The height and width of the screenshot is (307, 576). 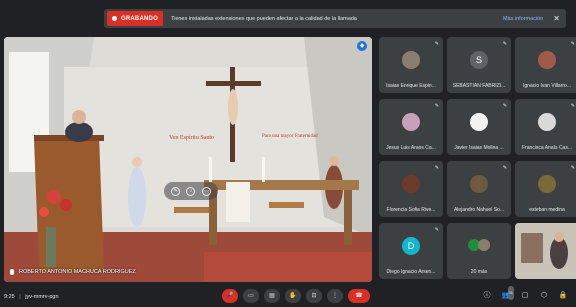 I want to click on clock-time: 9:25, so click(x=9, y=297).